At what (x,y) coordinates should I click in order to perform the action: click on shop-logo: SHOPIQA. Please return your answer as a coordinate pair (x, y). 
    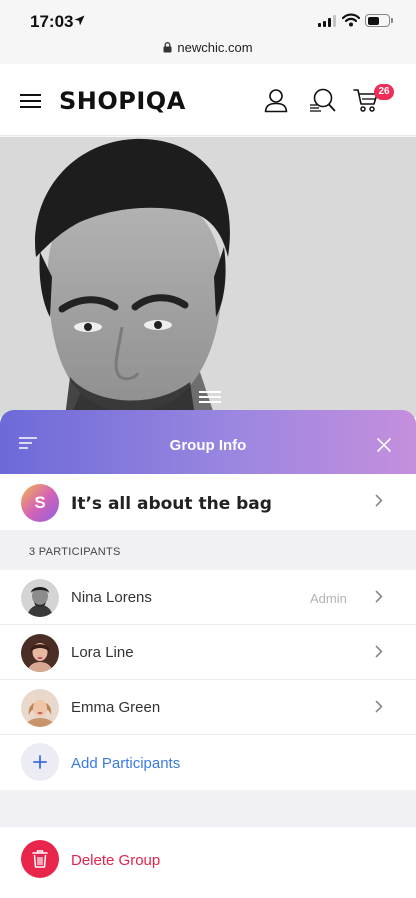
    Looking at the image, I should click on (122, 101).